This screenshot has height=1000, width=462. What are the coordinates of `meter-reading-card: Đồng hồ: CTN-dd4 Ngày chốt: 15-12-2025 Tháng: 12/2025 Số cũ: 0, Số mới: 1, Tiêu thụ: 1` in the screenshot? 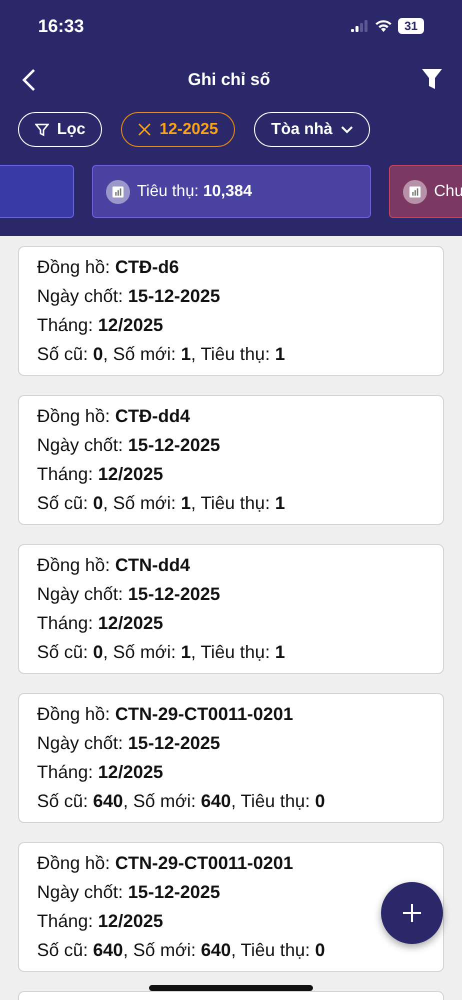 It's located at (231, 609).